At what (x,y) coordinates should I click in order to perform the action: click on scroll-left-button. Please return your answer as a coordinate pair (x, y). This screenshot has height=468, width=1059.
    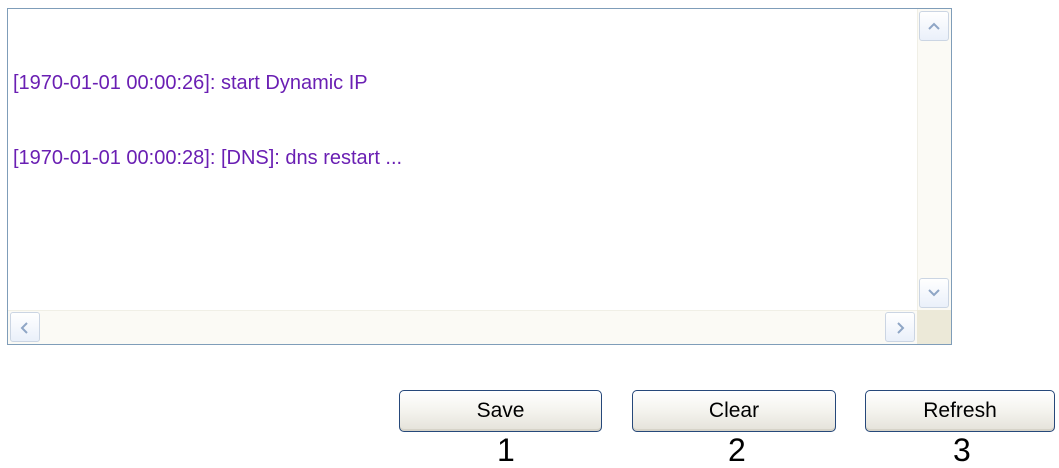
    Looking at the image, I should click on (25, 327).